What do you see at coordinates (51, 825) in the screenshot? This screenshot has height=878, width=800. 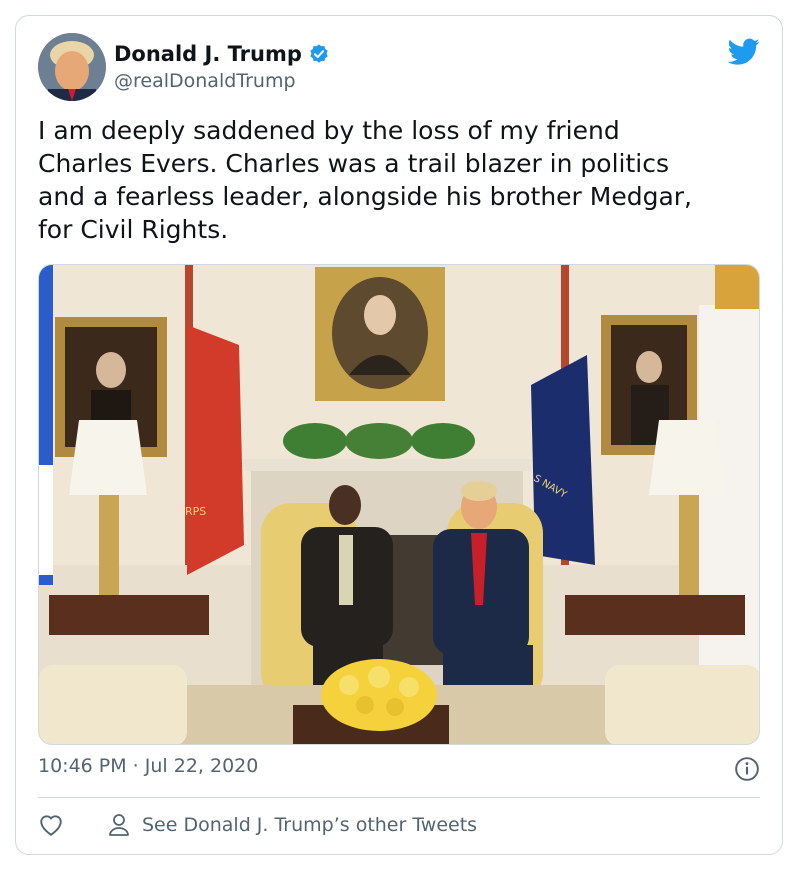 I see `heart-icon` at bounding box center [51, 825].